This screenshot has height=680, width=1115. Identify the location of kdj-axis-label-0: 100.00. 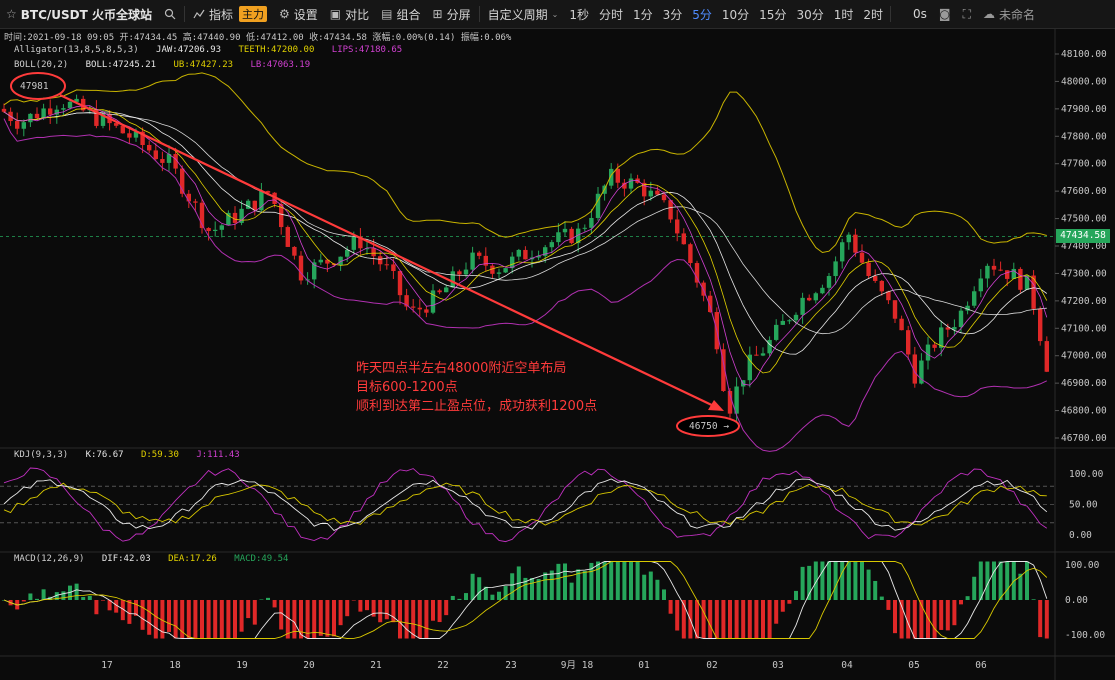
(1086, 474).